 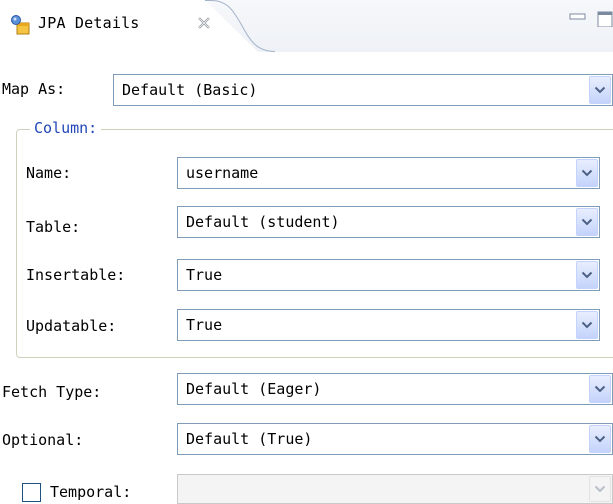 I want to click on jpa-details-icon, so click(x=20, y=25).